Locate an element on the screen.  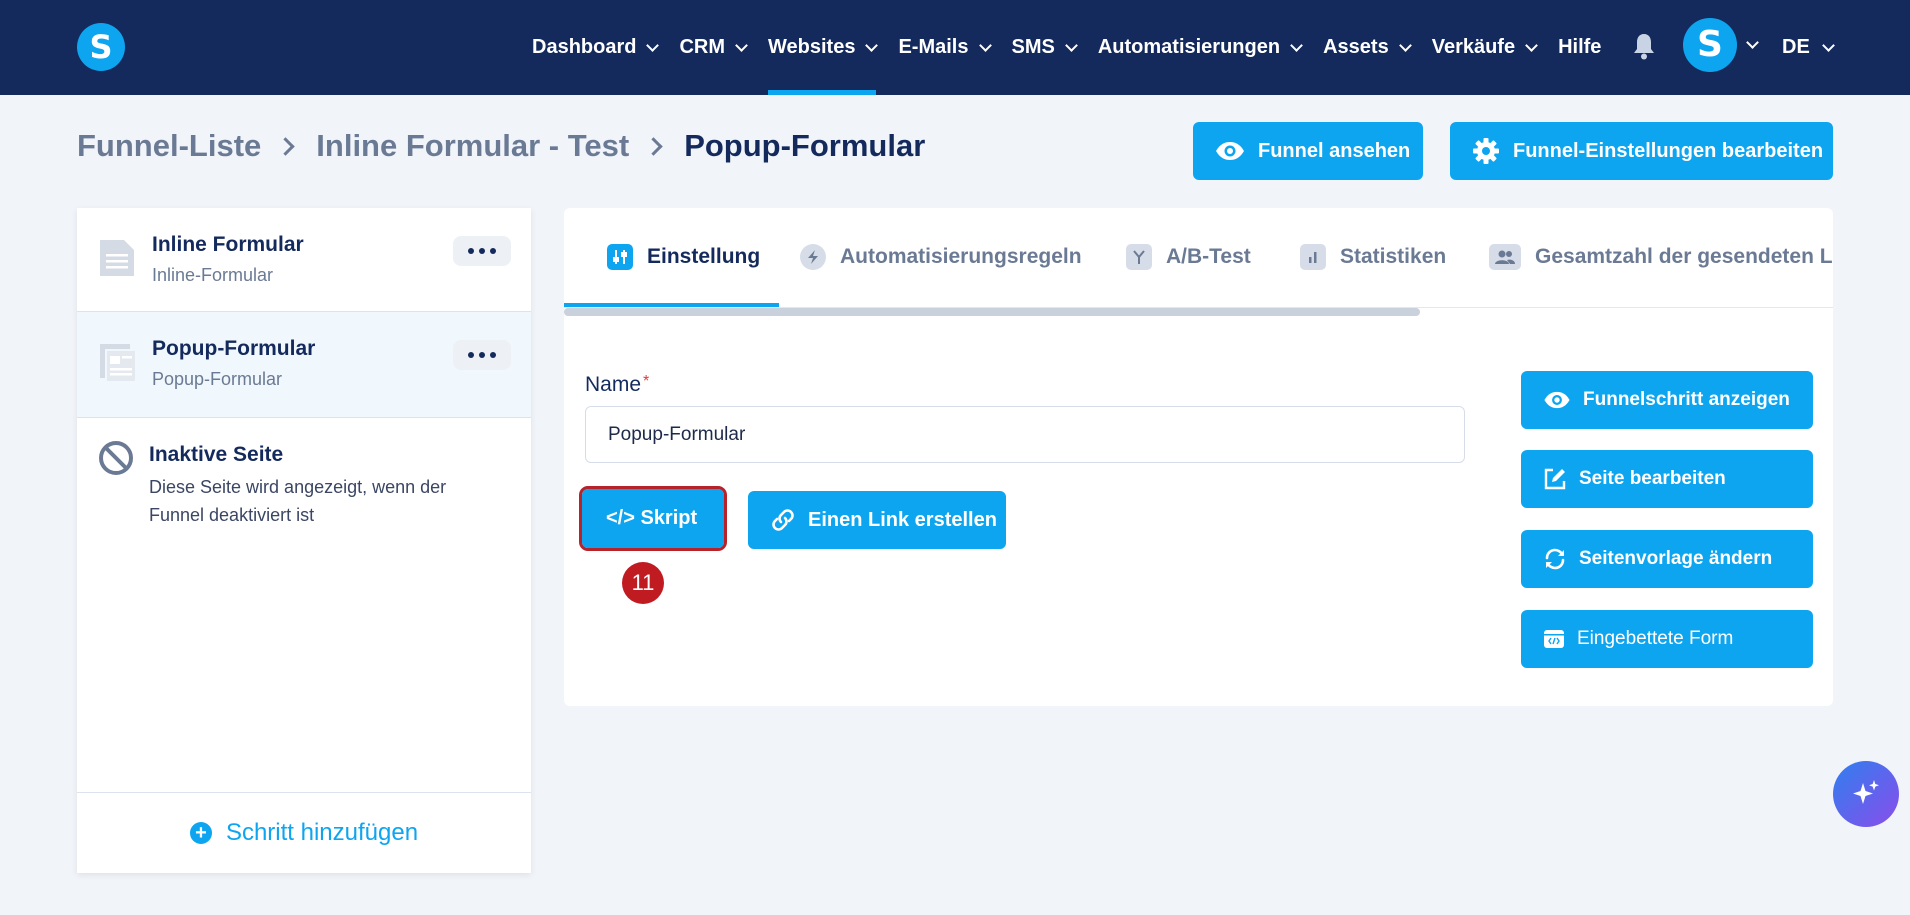
tab-settings: Einstellung is located at coordinates (683, 257).